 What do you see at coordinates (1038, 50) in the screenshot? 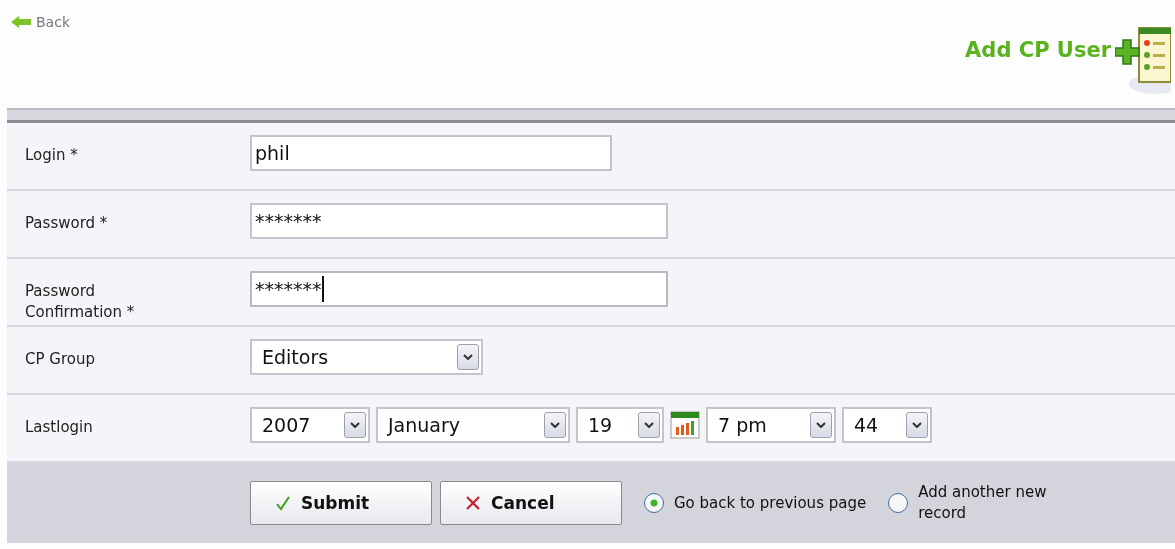
I see `page-title: Add CP User` at bounding box center [1038, 50].